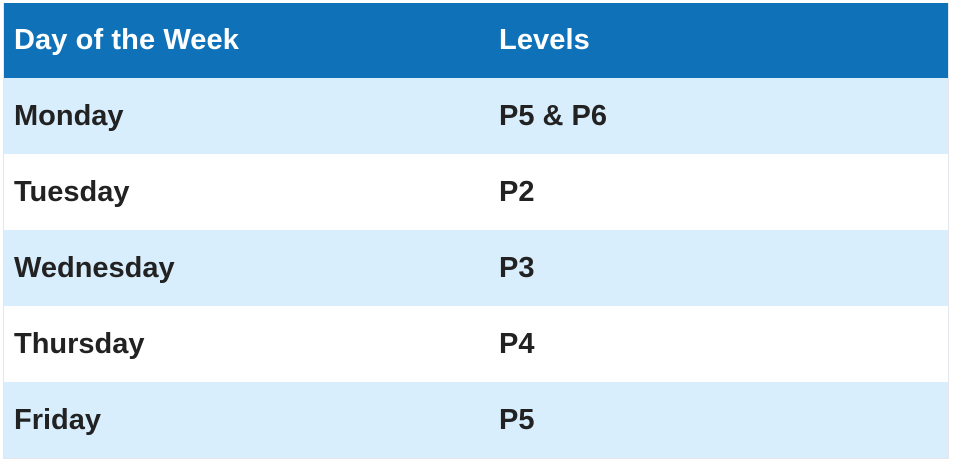 This screenshot has height=464, width=954. Describe the element at coordinates (58, 419) in the screenshot. I see `day-cell: Friday` at that location.